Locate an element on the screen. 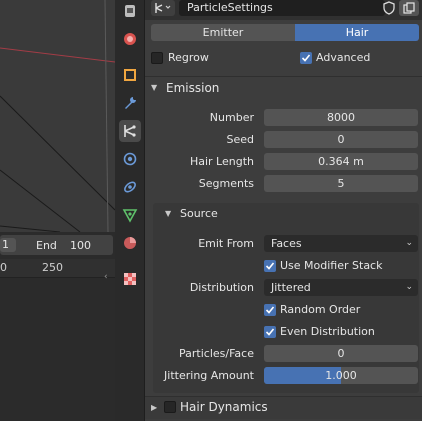  render-icon is located at coordinates (130, 39).